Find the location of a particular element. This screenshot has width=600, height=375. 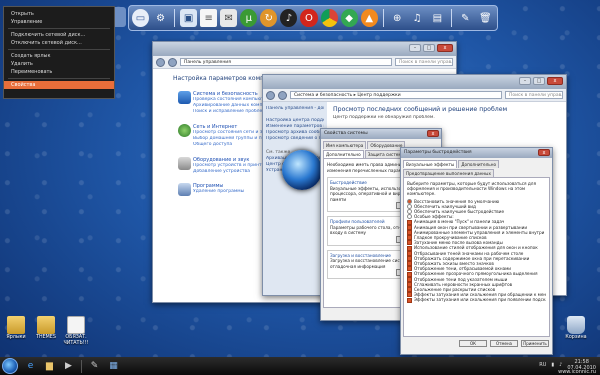

sync-icon: ↻ is located at coordinates (269, 18).